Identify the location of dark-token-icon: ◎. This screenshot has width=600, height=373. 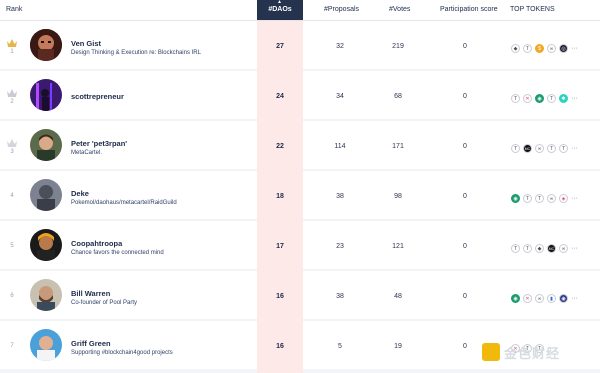
(563, 48).